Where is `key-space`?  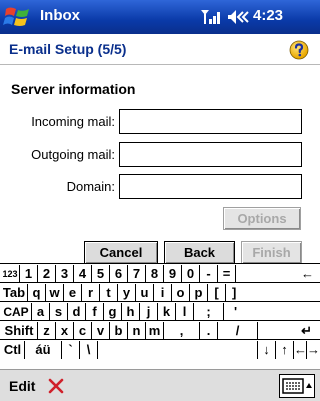
key-space is located at coordinates (178, 350).